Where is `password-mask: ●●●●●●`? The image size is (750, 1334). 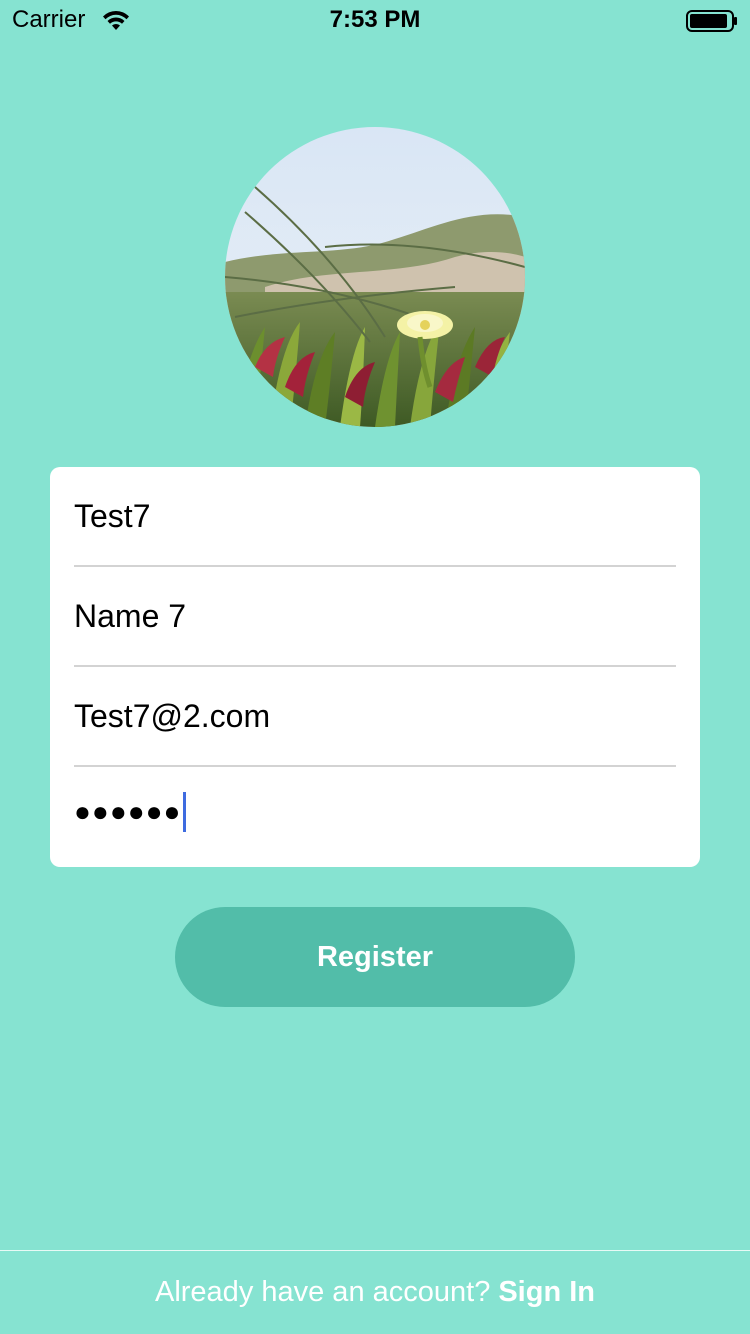
password-mask: ●●●●●● is located at coordinates (128, 811).